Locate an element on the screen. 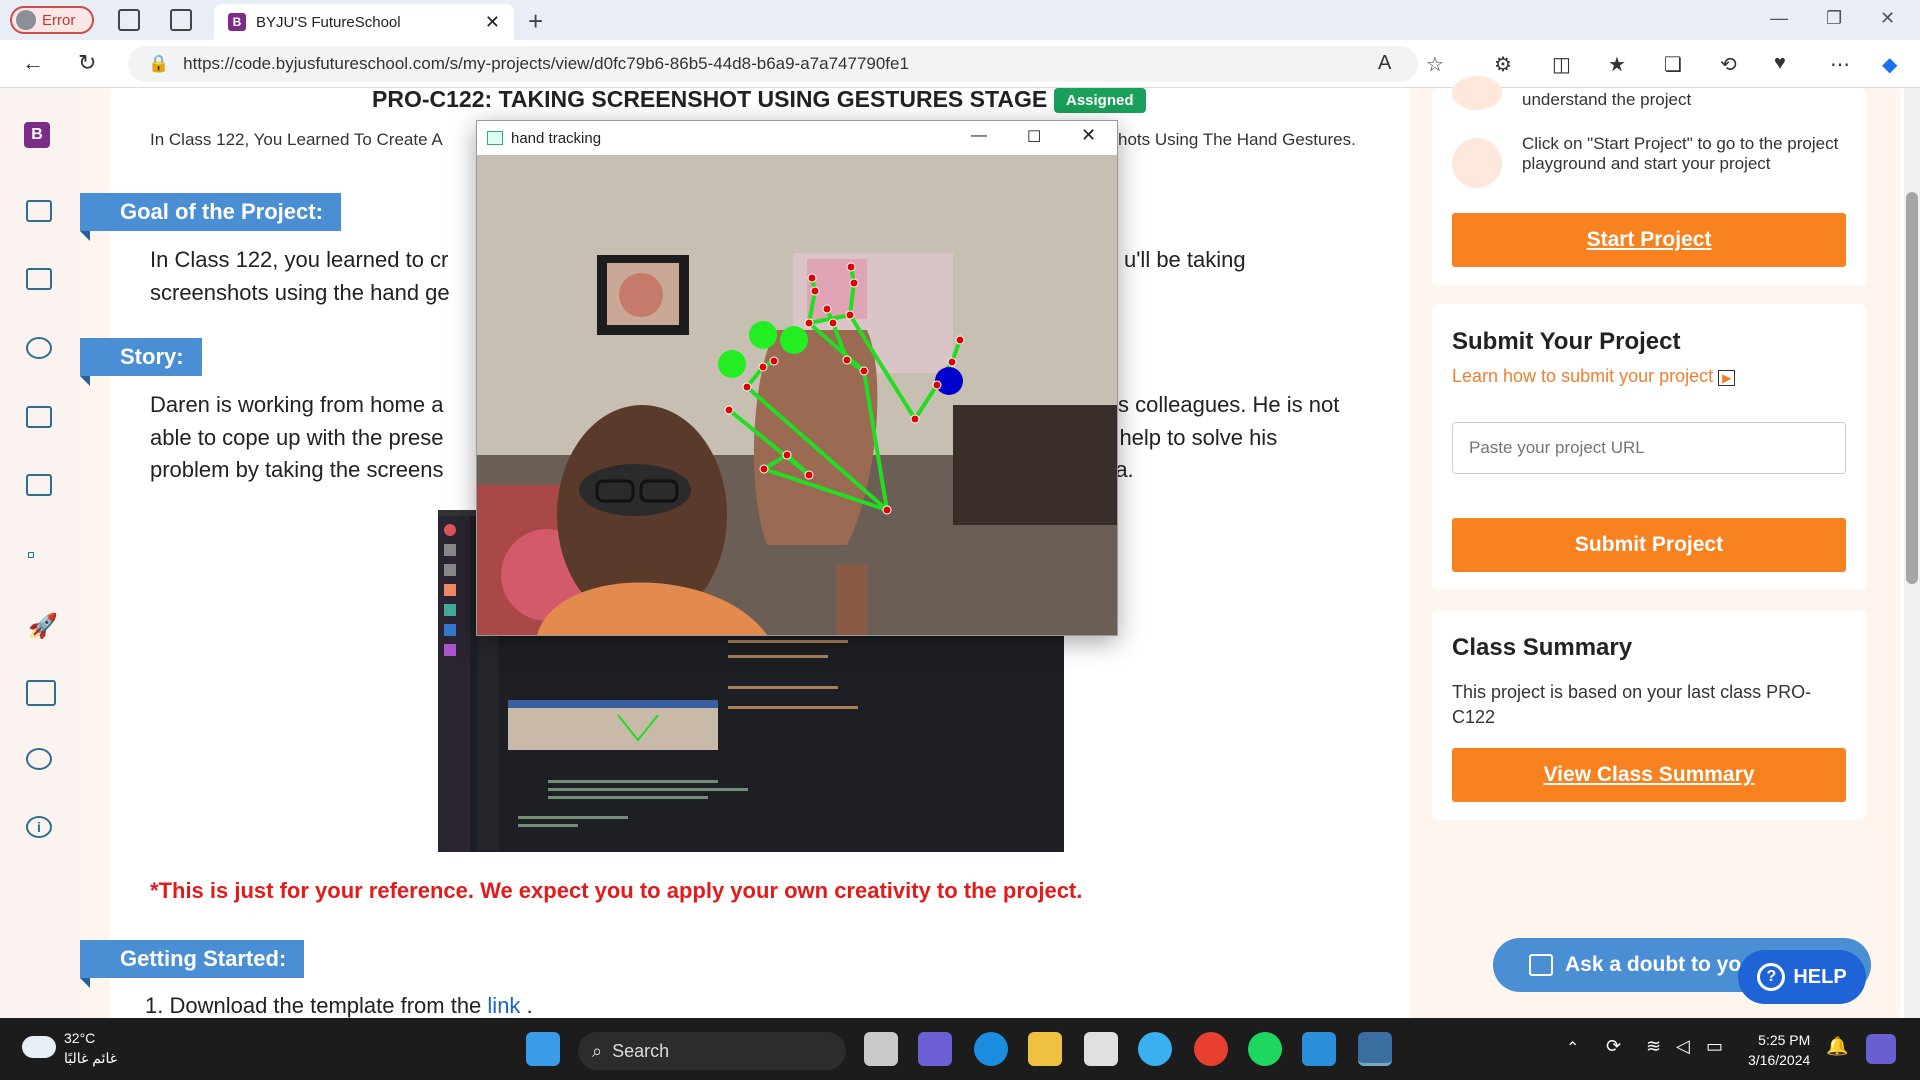 The width and height of the screenshot is (1920, 1080). profile-error-button: Error is located at coordinates (52, 20).